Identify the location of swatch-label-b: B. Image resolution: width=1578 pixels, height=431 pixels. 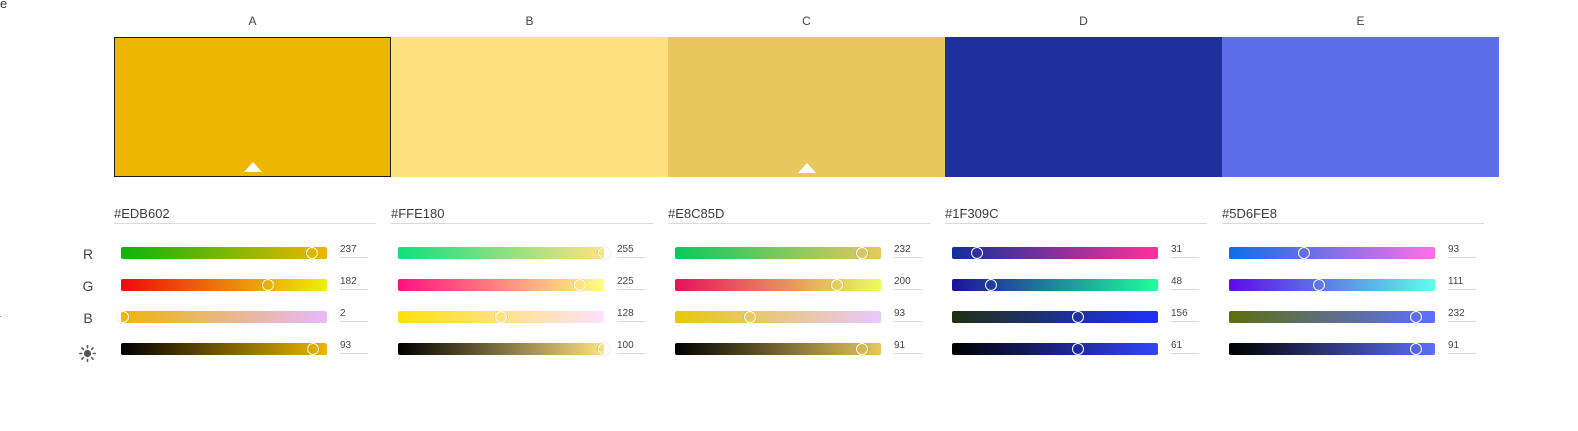
(529, 21).